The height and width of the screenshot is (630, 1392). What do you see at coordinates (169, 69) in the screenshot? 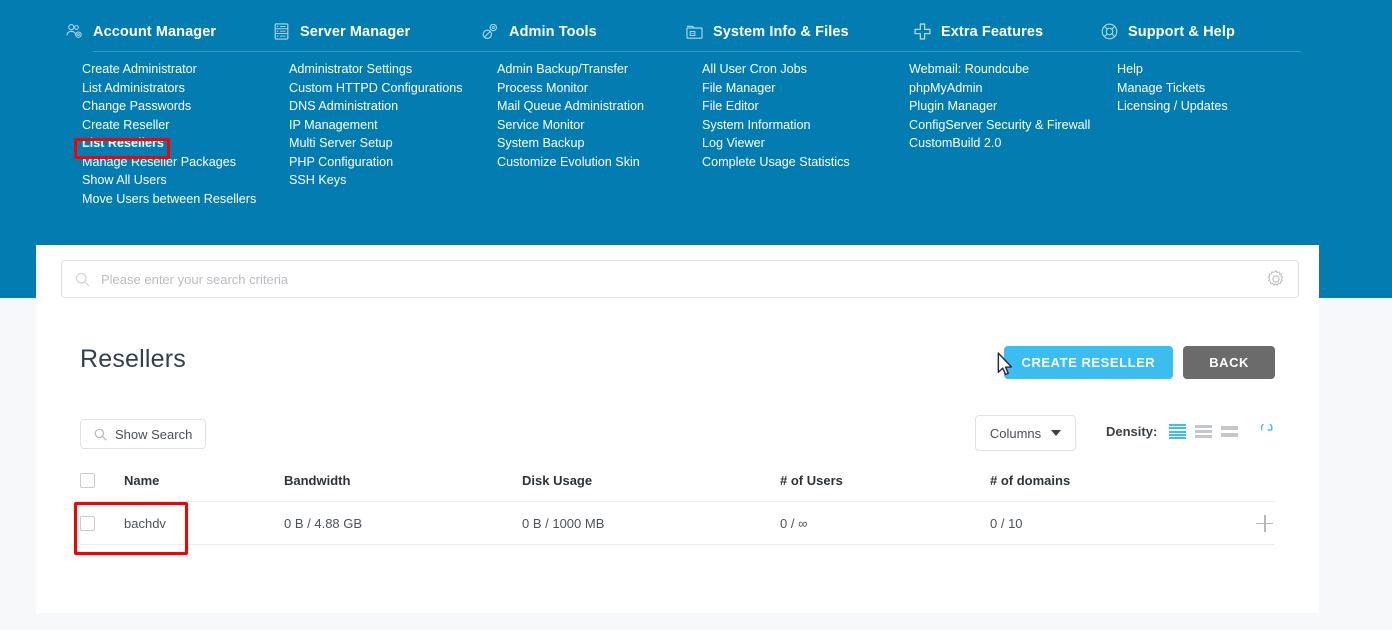
I see `nav-item-create-administrator: Create Administrator` at bounding box center [169, 69].